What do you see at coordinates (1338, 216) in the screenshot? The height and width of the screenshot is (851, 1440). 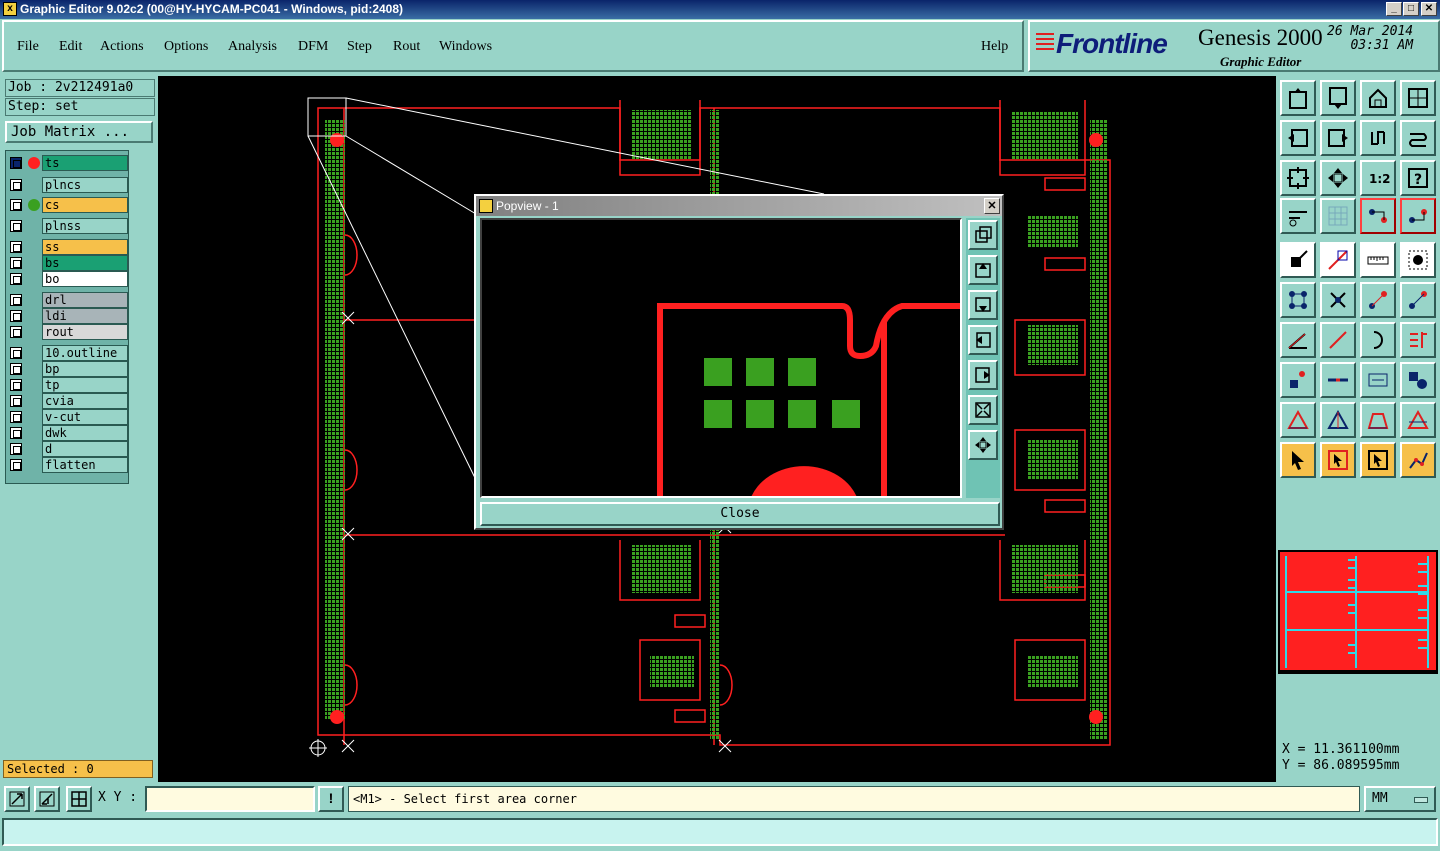 I see `grid-tool-button` at bounding box center [1338, 216].